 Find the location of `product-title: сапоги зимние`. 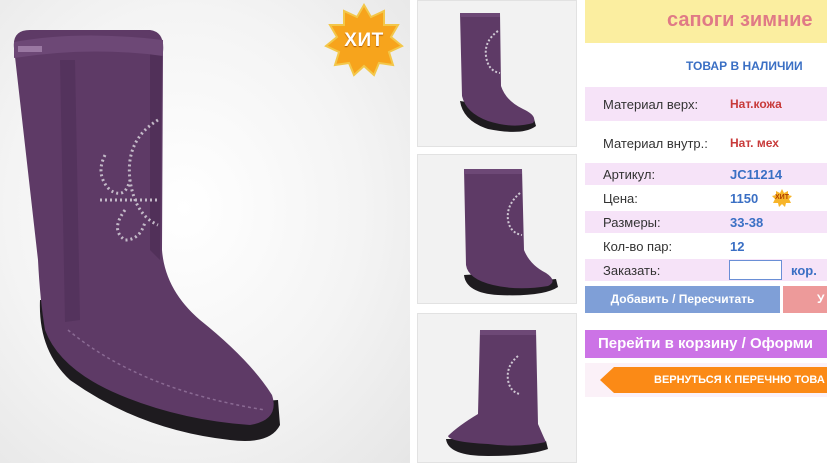

product-title: сапоги зимние is located at coordinates (740, 20).